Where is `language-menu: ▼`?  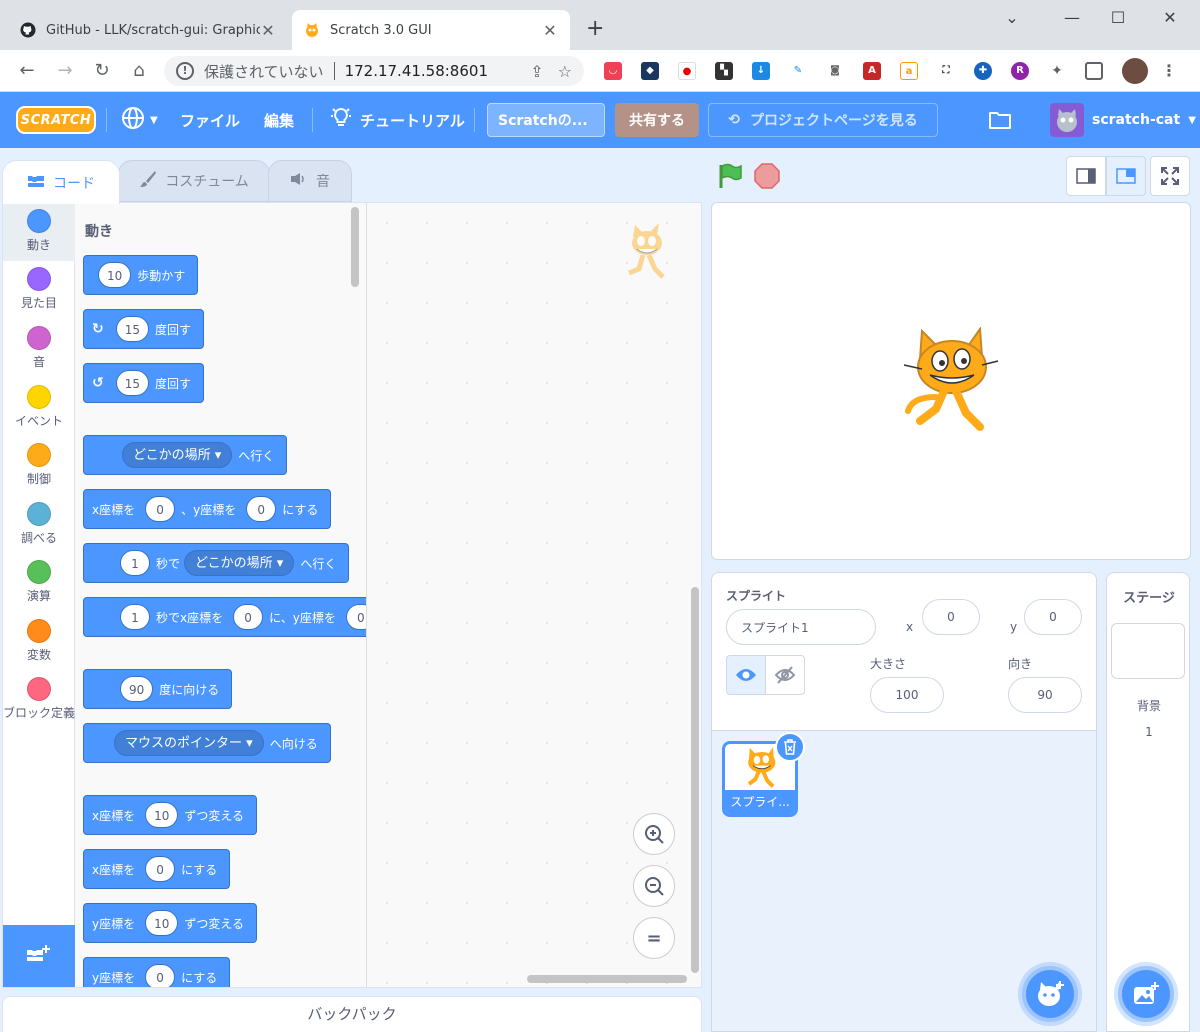 language-menu: ▼ is located at coordinates (139, 120).